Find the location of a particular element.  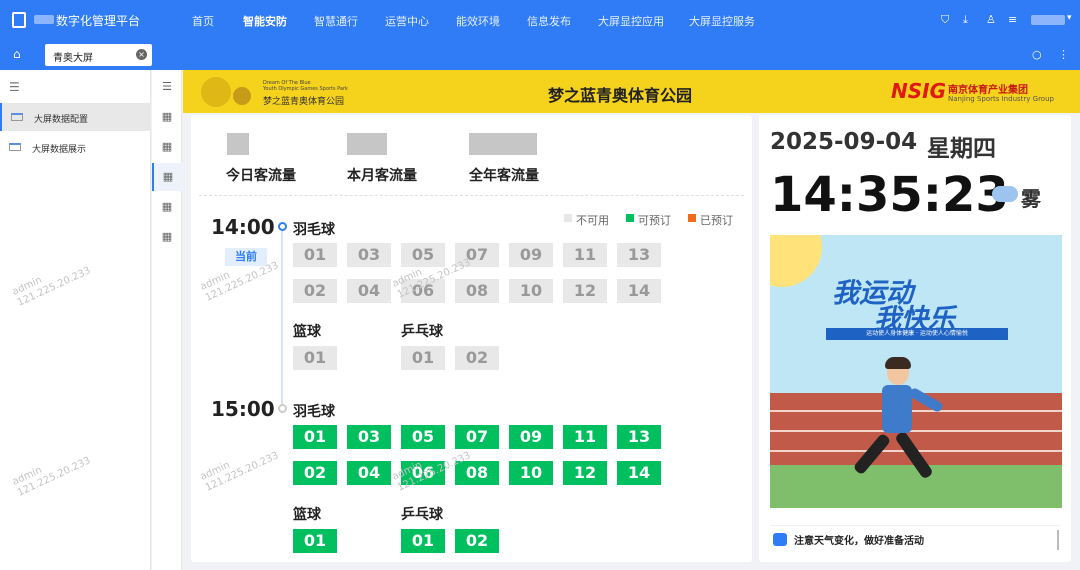

notice-bar: 注意天气变化，做好准备活动 is located at coordinates (915, 538).